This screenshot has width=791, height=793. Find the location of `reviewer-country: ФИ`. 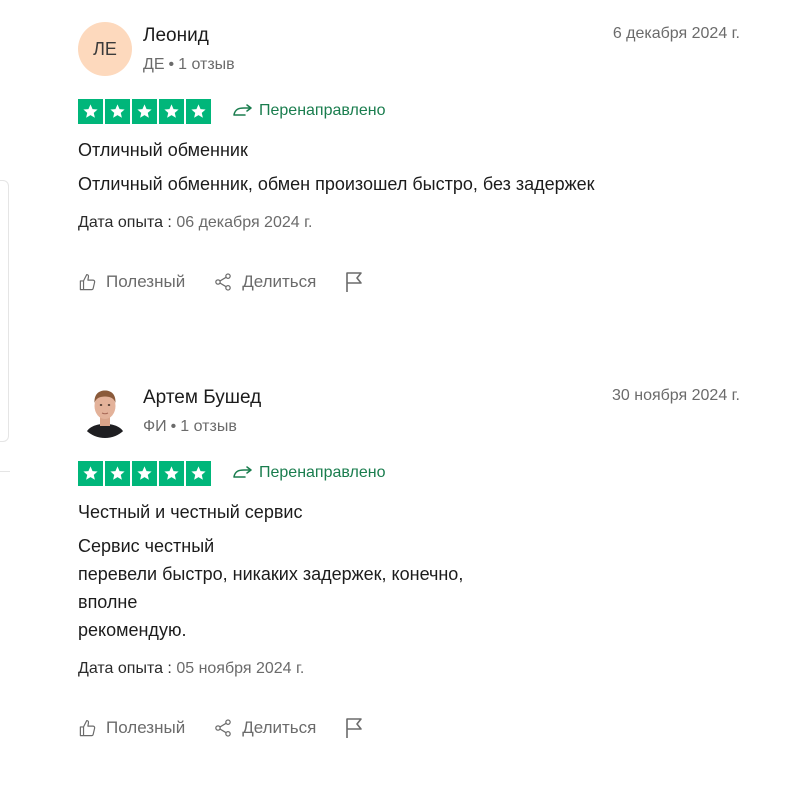

reviewer-country: ФИ is located at coordinates (155, 426).